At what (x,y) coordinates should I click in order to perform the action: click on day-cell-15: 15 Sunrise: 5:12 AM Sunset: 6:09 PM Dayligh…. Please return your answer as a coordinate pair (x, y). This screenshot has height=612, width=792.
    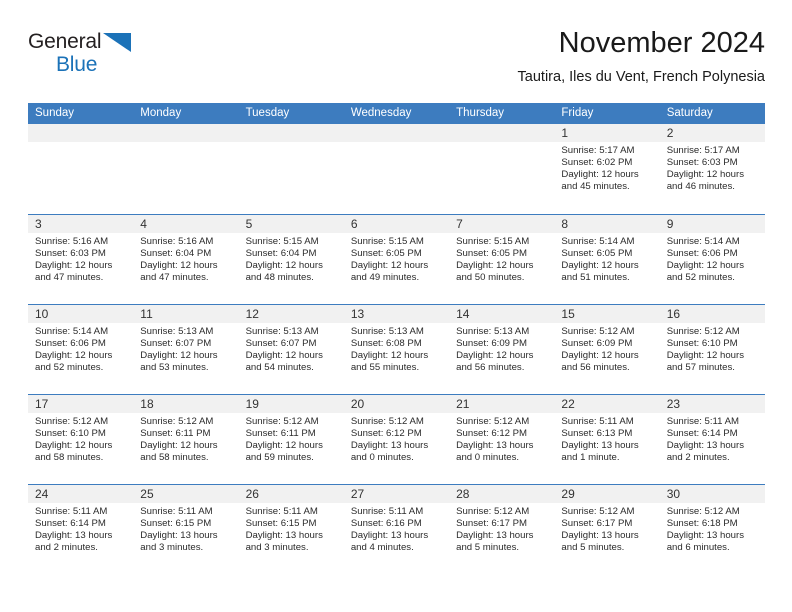
    Looking at the image, I should click on (607, 349).